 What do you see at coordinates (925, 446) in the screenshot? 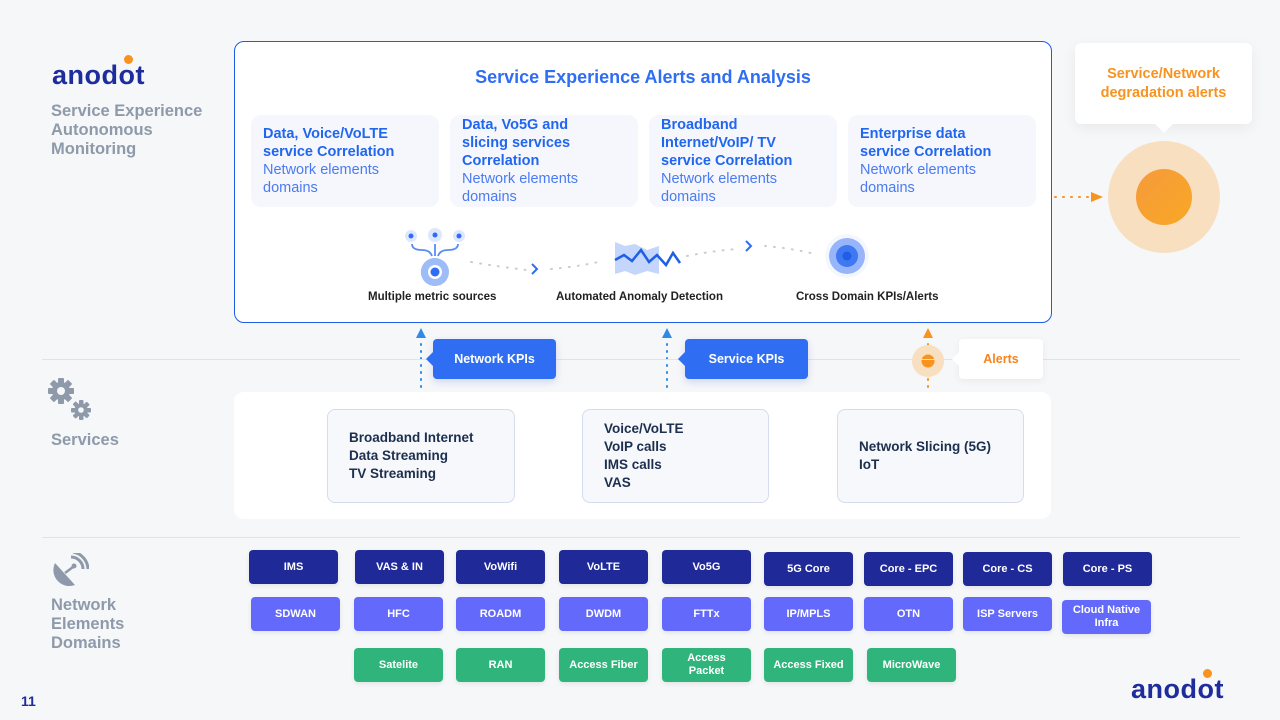
I see `service-item: Network Slicing (5G)` at bounding box center [925, 446].